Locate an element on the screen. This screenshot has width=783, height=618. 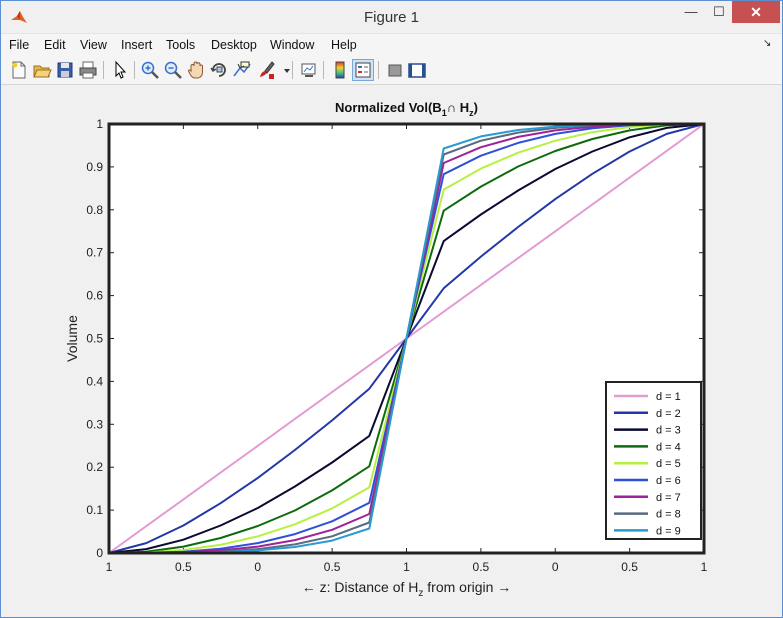
print-icon is located at coordinates (88, 70).